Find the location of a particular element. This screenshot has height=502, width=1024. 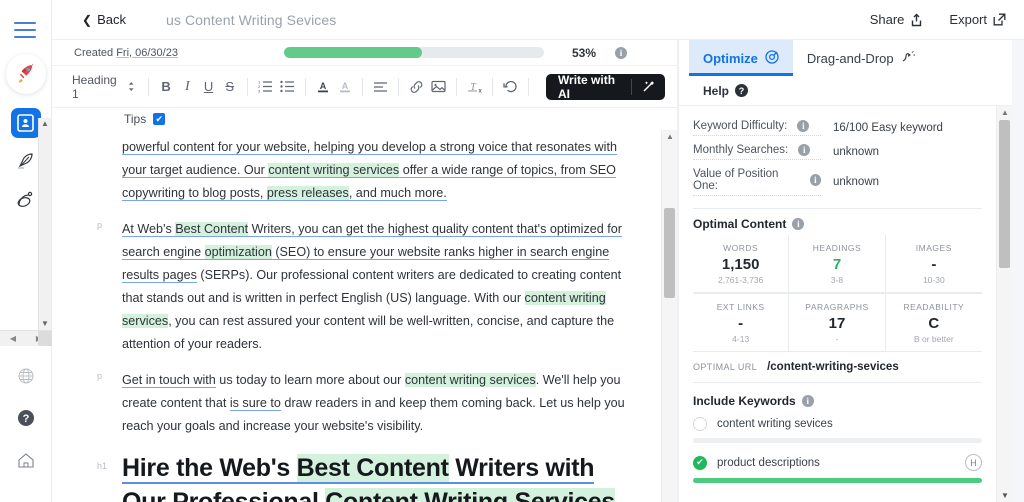

heading-badge: H is located at coordinates (973, 462).